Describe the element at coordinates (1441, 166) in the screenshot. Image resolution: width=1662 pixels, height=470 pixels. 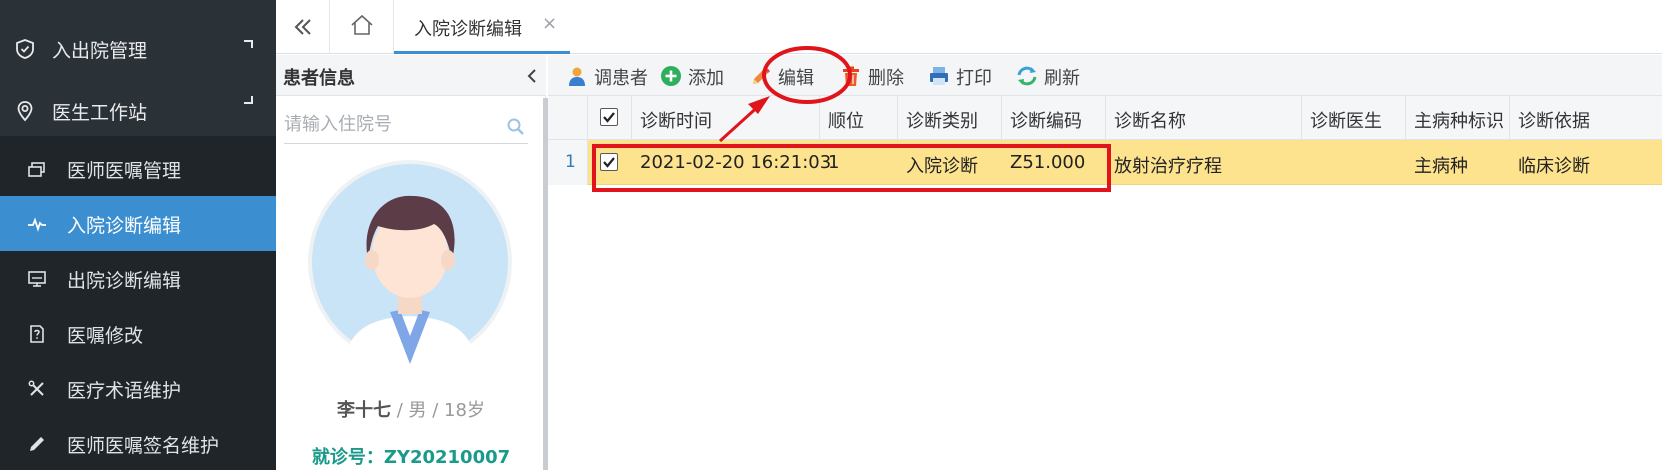
I see `cell-main-disease-flag: 主病种` at that location.